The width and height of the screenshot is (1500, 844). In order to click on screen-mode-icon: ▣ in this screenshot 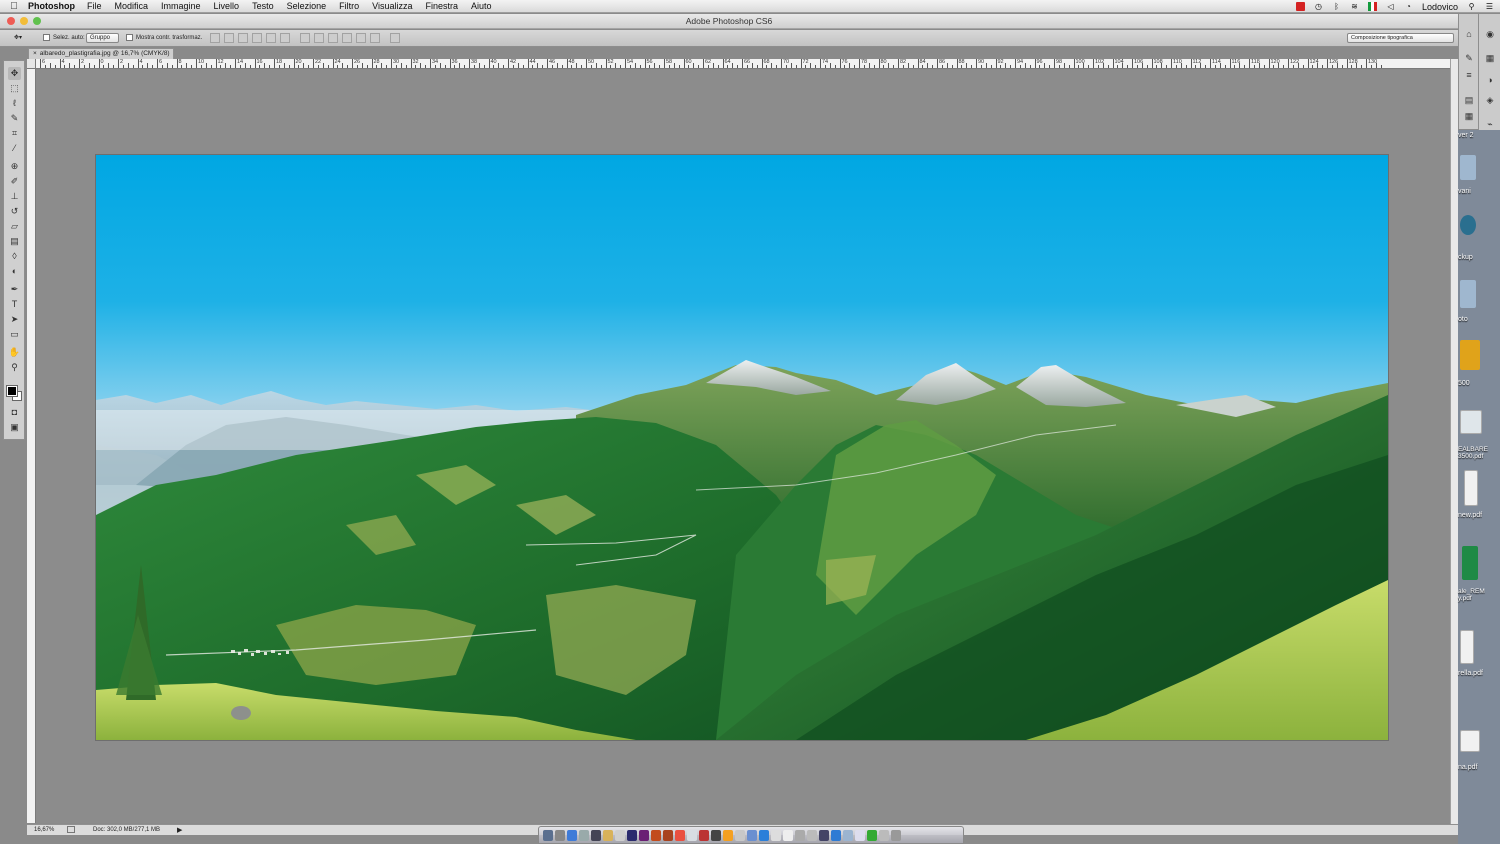, I will do `click(14, 427)`.